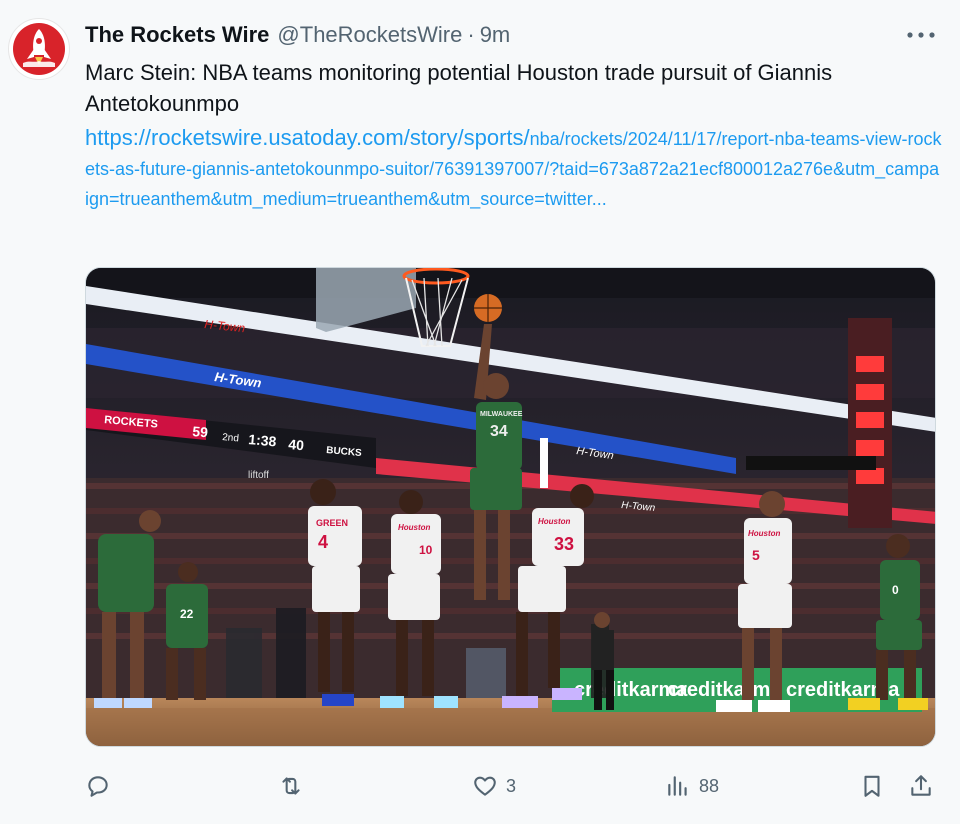 The image size is (960, 824). Describe the element at coordinates (323, 542) in the screenshot. I see `jersey-4: 4` at that location.